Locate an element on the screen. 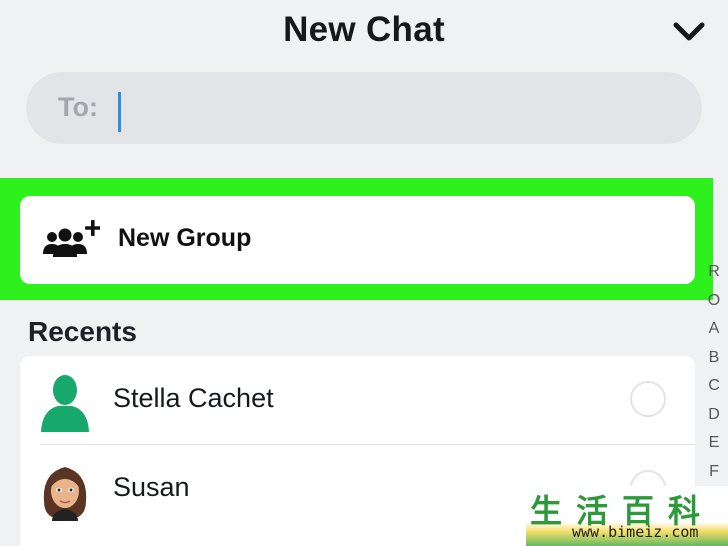  index-letter: F is located at coordinates (714, 472).